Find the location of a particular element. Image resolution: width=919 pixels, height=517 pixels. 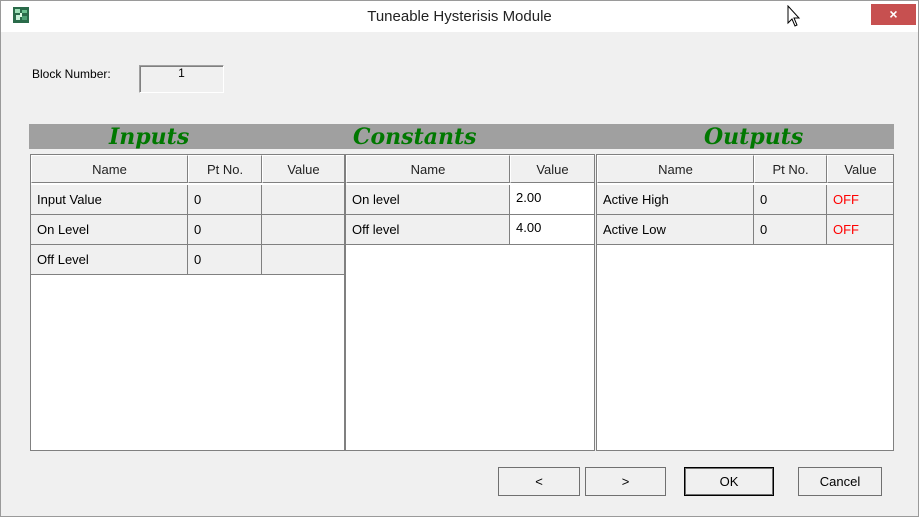

inputs-row-name: Off Level is located at coordinates (109, 260).